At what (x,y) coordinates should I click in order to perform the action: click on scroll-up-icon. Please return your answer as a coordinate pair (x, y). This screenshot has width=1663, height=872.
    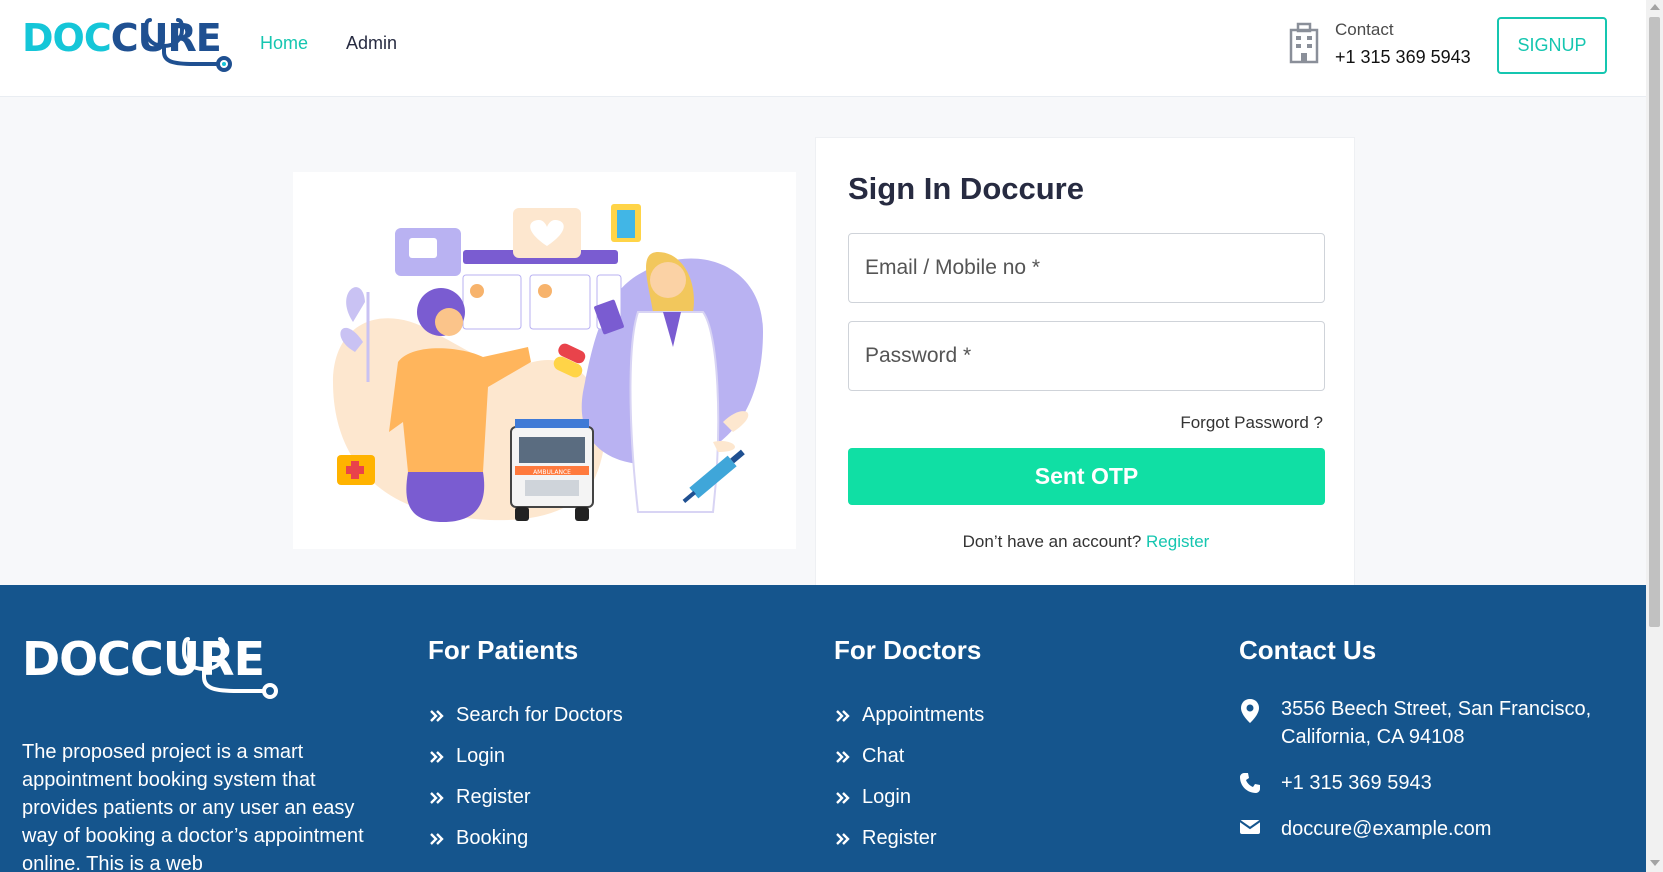
    Looking at the image, I should click on (1655, 7).